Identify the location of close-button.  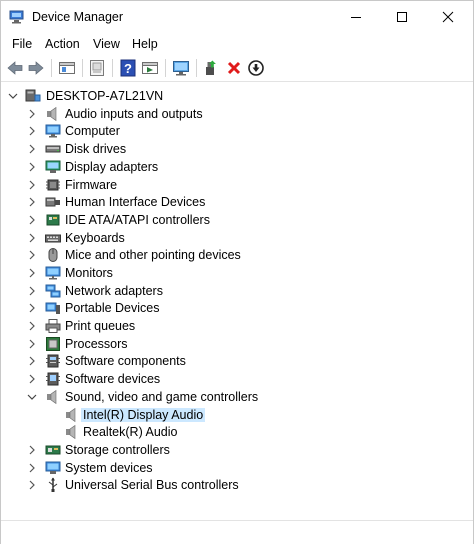
(448, 17).